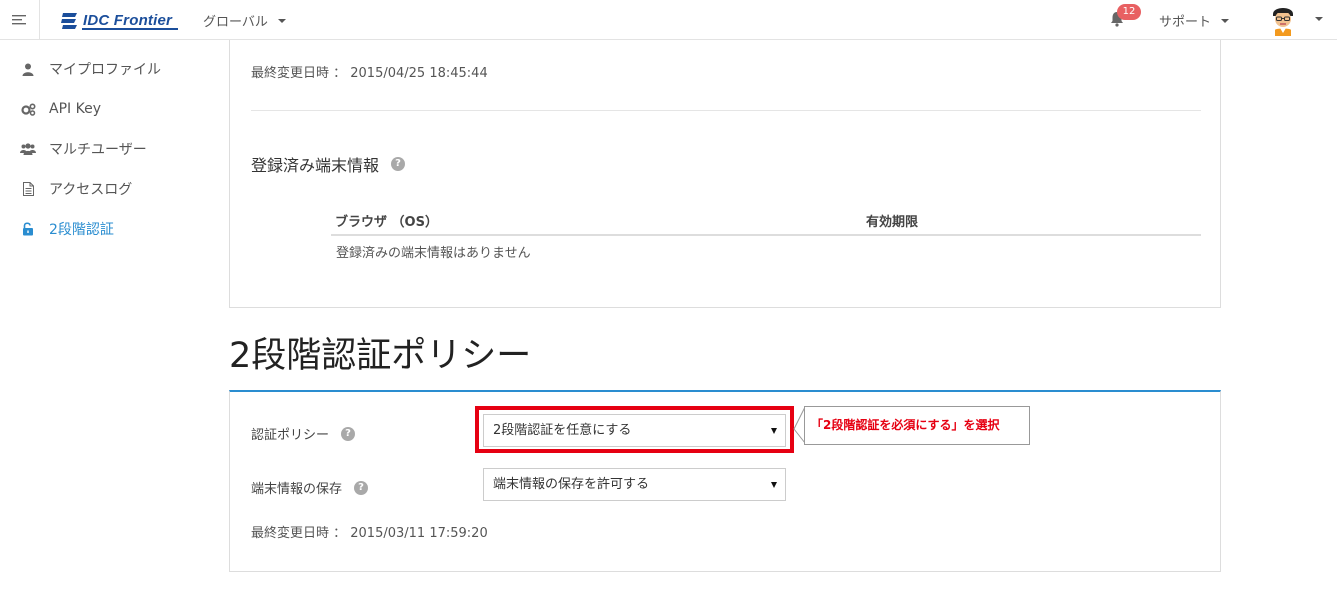  Describe the element at coordinates (766, 222) in the screenshot. I see `device-table-header: ブラウザ （OS） 有効期限` at that location.